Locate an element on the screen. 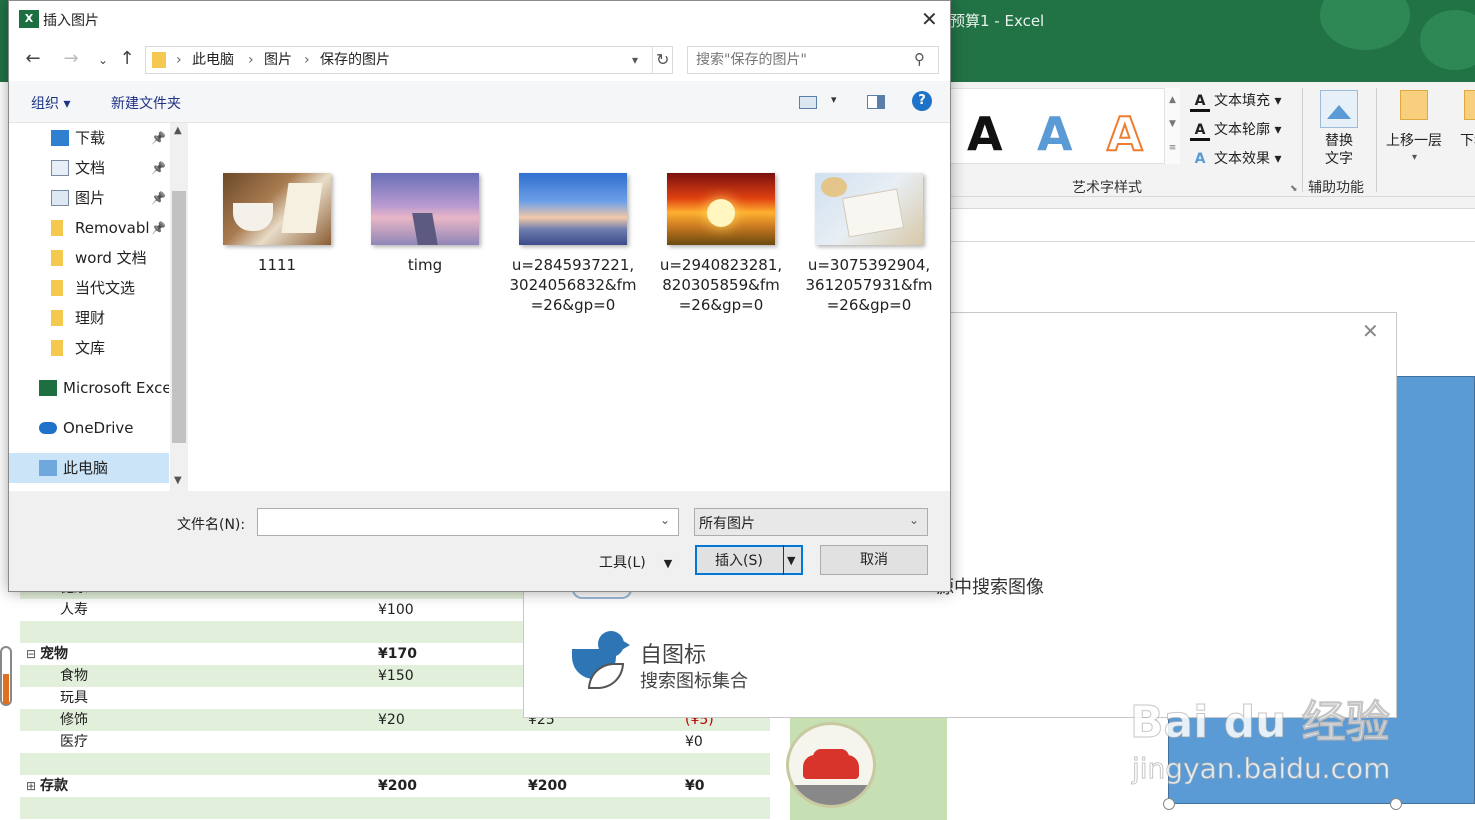 This screenshot has width=1475, height=820. gallery-scroll: ▲ ▼ ≡ is located at coordinates (1172, 126).